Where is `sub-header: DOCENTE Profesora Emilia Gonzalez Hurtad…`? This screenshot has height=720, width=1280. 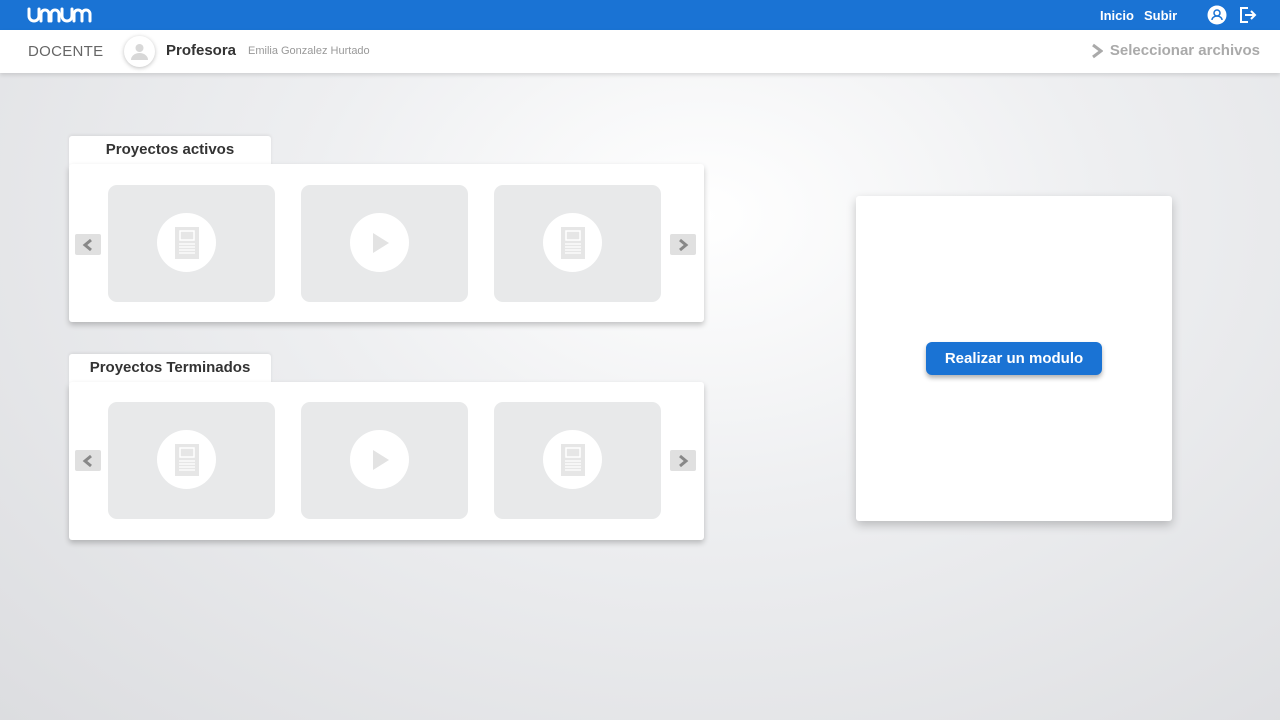
sub-header: DOCENTE Profesora Emilia Gonzalez Hurtad… is located at coordinates (640, 51).